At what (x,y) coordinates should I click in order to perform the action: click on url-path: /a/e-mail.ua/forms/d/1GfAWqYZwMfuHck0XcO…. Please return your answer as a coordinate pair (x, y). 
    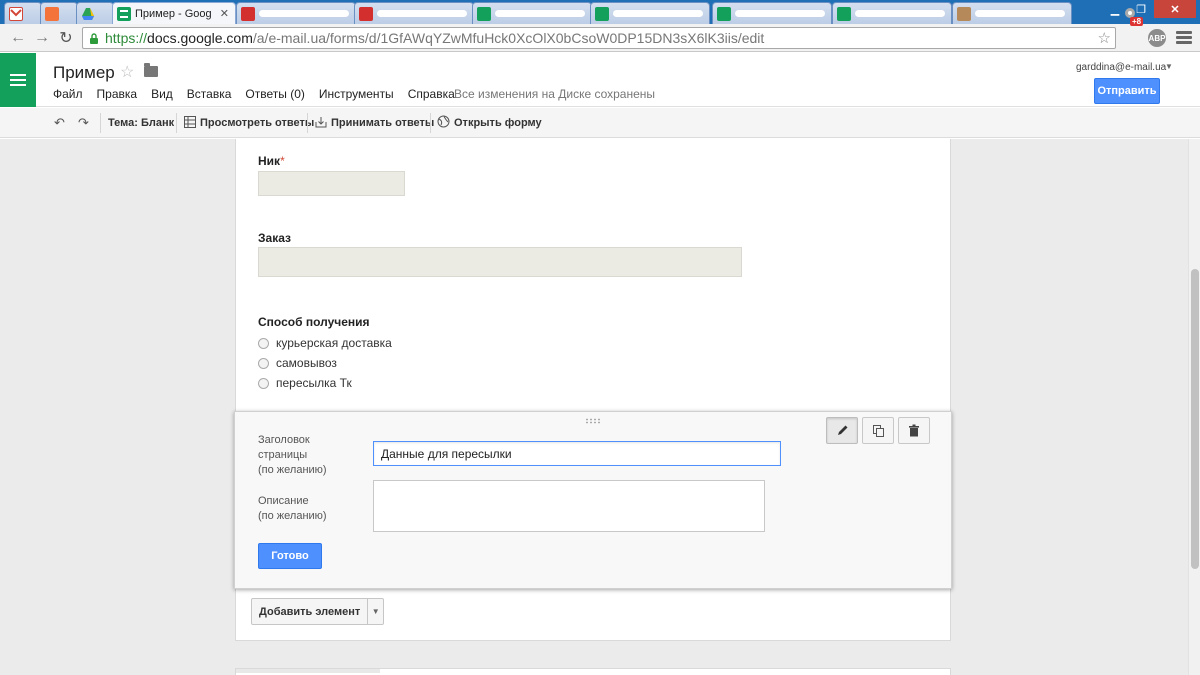
    Looking at the image, I should click on (508, 38).